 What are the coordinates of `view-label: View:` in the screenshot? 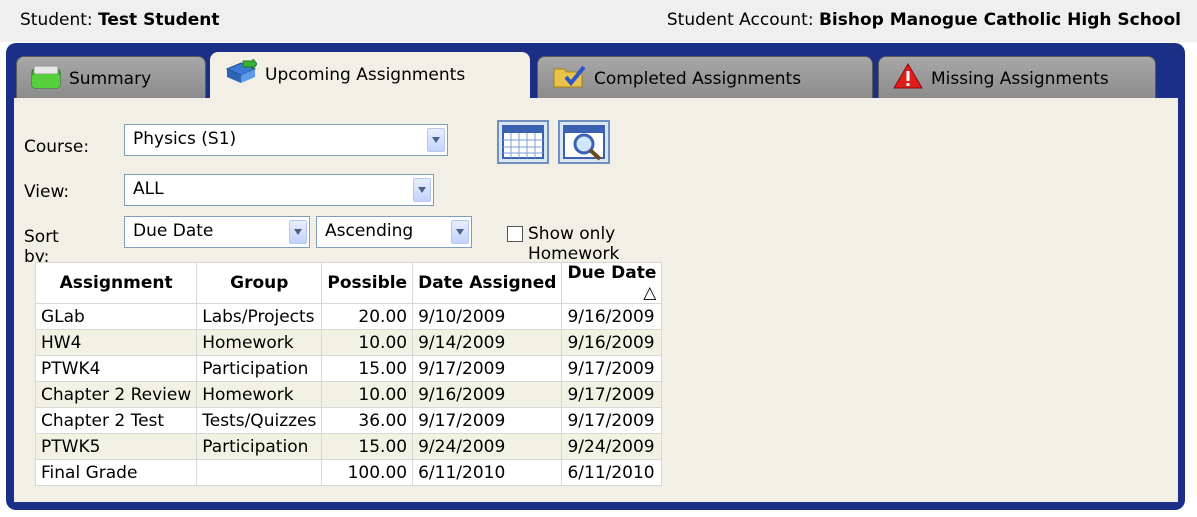 It's located at (47, 192).